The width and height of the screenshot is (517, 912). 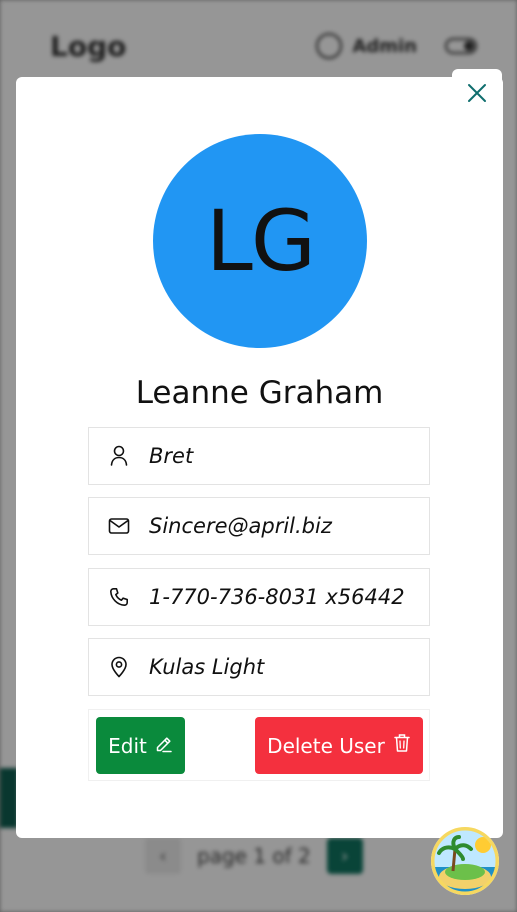 I want to click on modal-actions: Edit Delete User, so click(x=259, y=745).